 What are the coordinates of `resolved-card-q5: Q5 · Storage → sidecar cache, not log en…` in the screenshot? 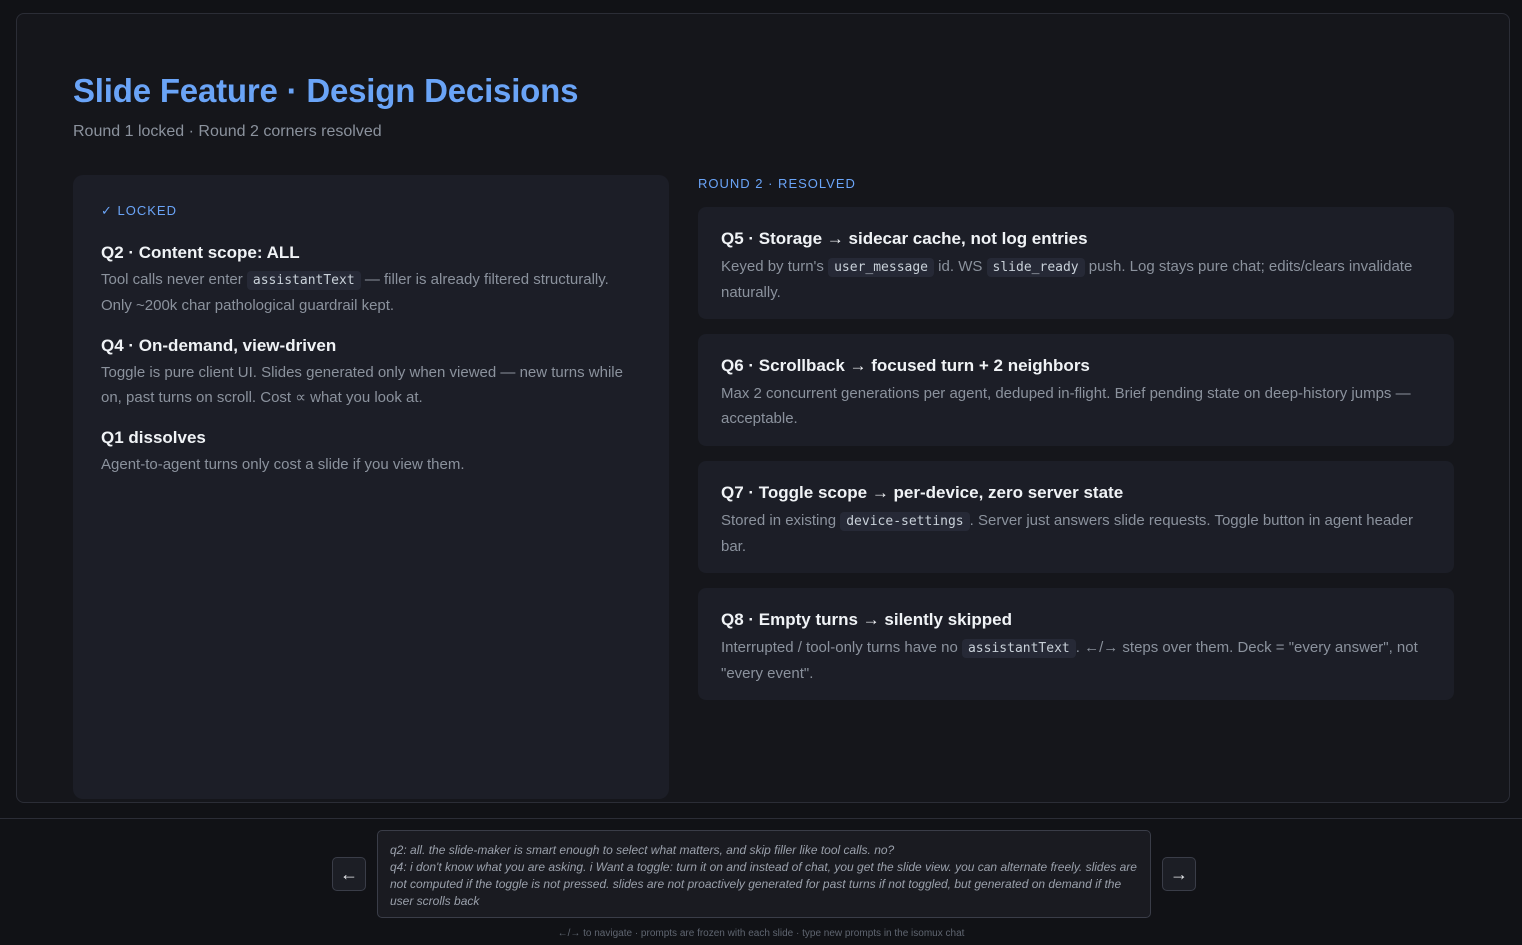 It's located at (1076, 263).